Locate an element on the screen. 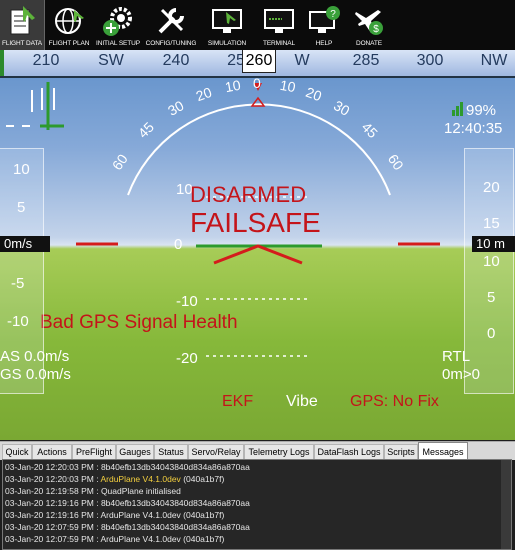 Image resolution: width=515 pixels, height=550 pixels. simulation-label: SIMULATION is located at coordinates (227, 43).